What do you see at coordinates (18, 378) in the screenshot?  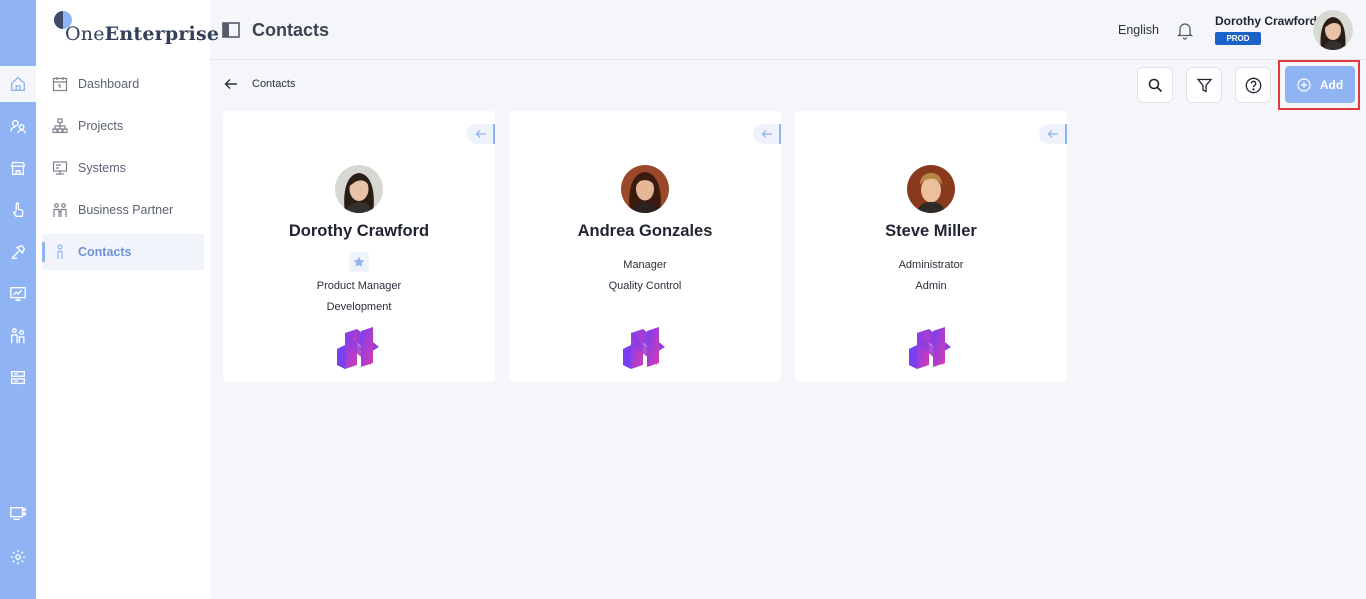 I see `rail-server-icon` at bounding box center [18, 378].